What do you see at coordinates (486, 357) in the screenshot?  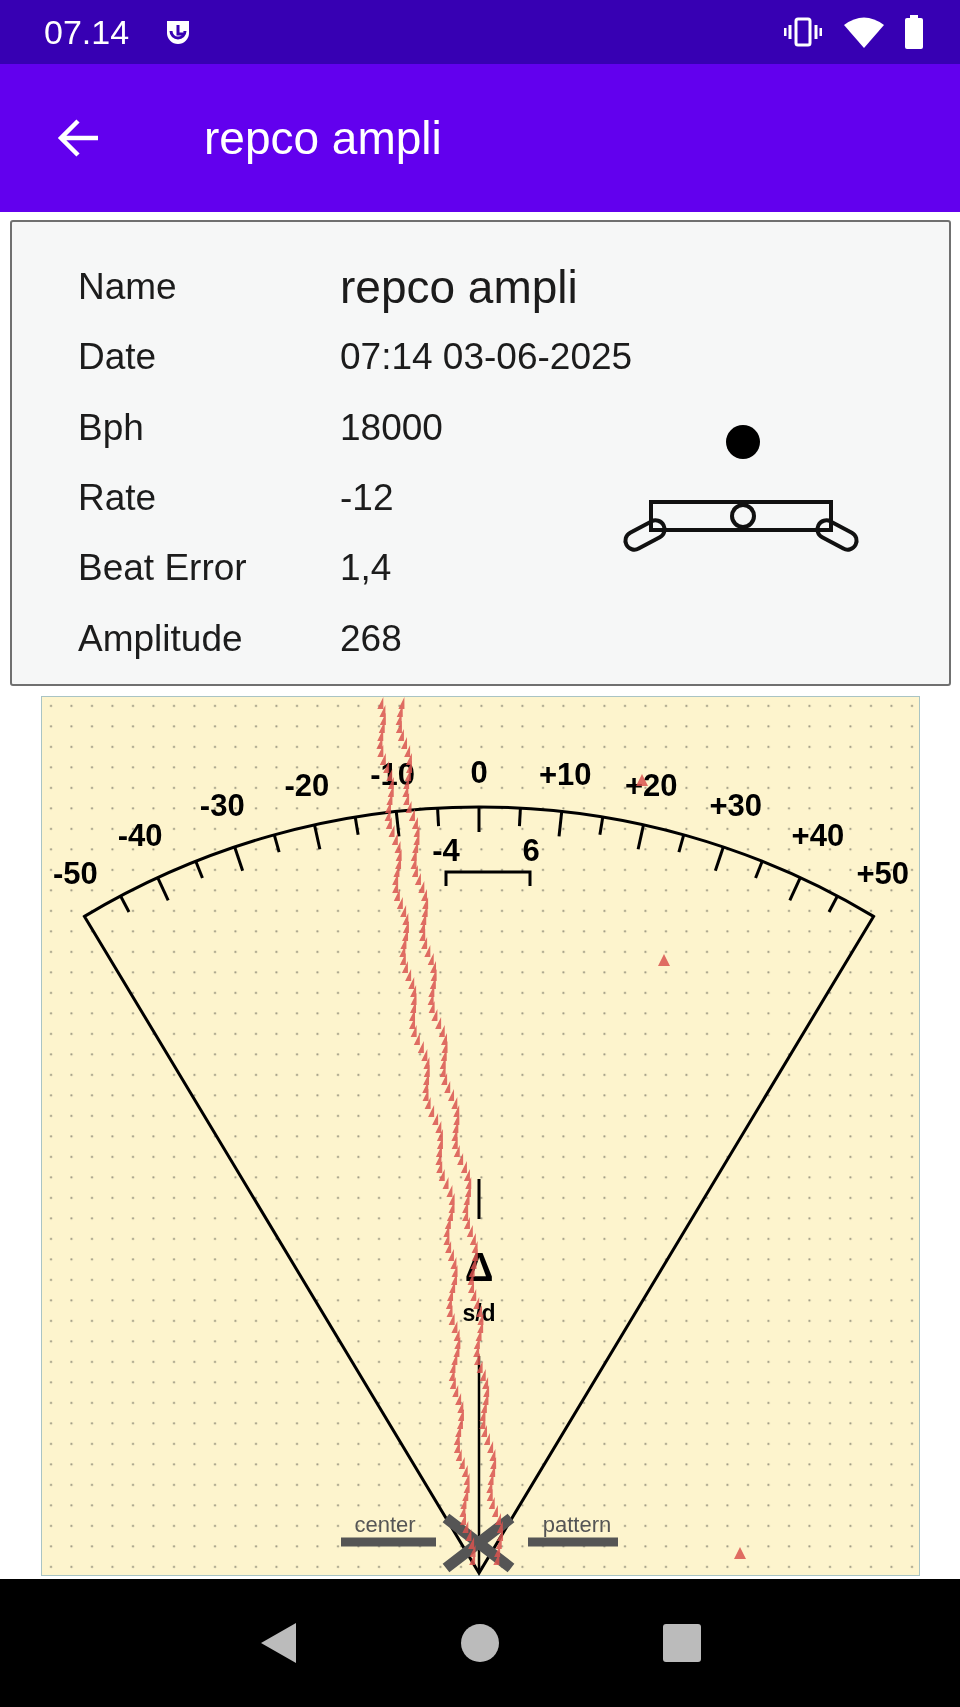 I see `field-value: 07:14 03-06-2025` at bounding box center [486, 357].